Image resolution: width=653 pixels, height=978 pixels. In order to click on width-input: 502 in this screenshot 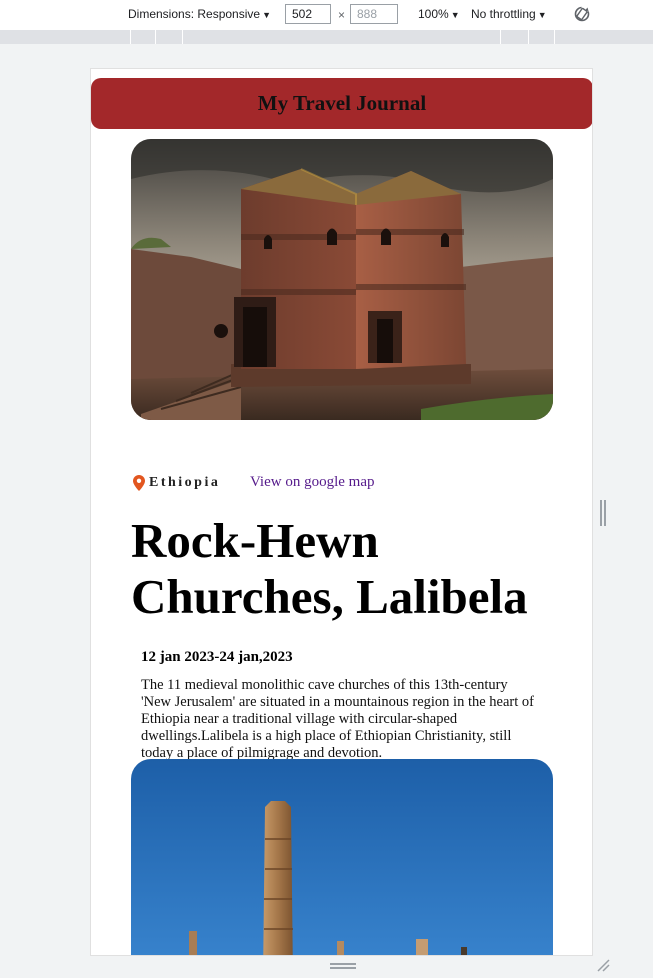, I will do `click(308, 14)`.